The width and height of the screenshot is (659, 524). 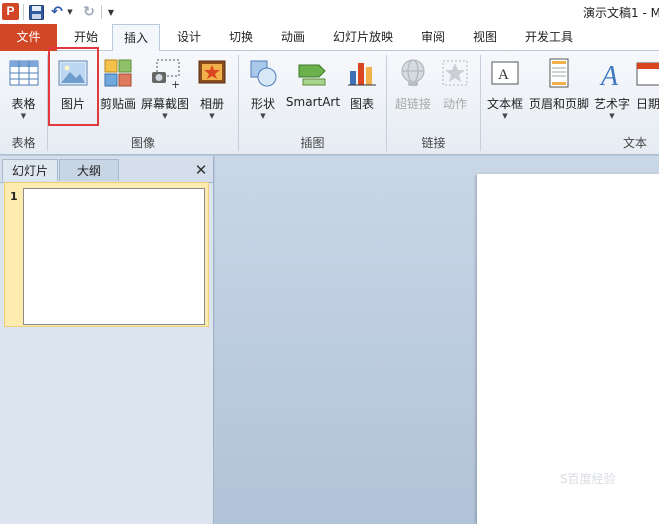 What do you see at coordinates (164, 104) in the screenshot?
I see `screenshot-label: 屏幕截图` at bounding box center [164, 104].